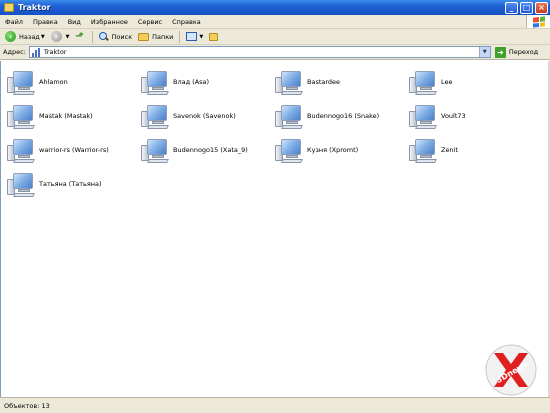 The height and width of the screenshot is (413, 550). Describe the element at coordinates (186, 22) in the screenshot. I see `menu-help: Справка` at that location.